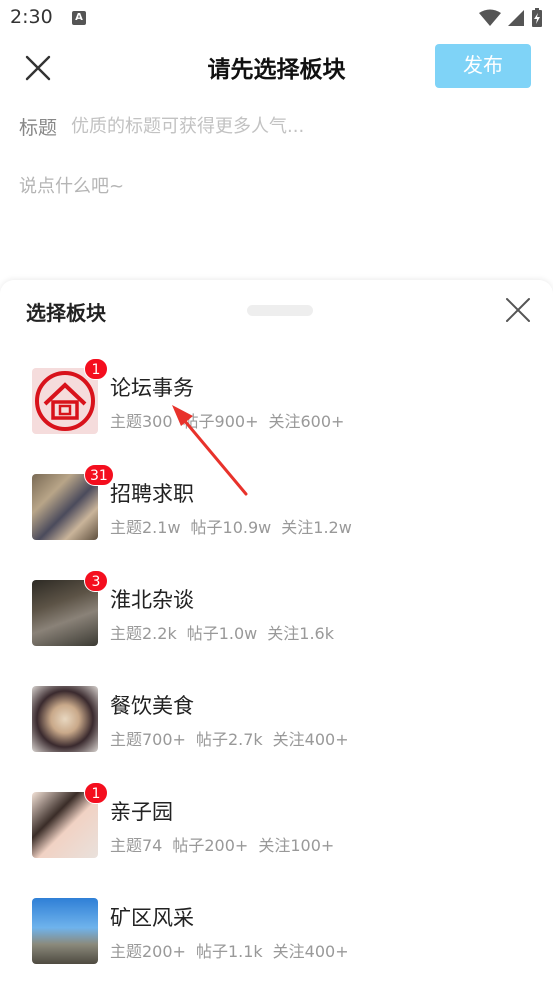 This screenshot has width=553, height=984. What do you see at coordinates (148, 739) in the screenshot?
I see `topic-count: 主题700+` at bounding box center [148, 739].